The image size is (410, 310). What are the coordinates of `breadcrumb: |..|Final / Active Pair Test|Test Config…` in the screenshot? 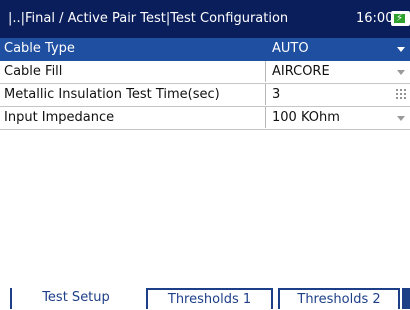 It's located at (148, 18).